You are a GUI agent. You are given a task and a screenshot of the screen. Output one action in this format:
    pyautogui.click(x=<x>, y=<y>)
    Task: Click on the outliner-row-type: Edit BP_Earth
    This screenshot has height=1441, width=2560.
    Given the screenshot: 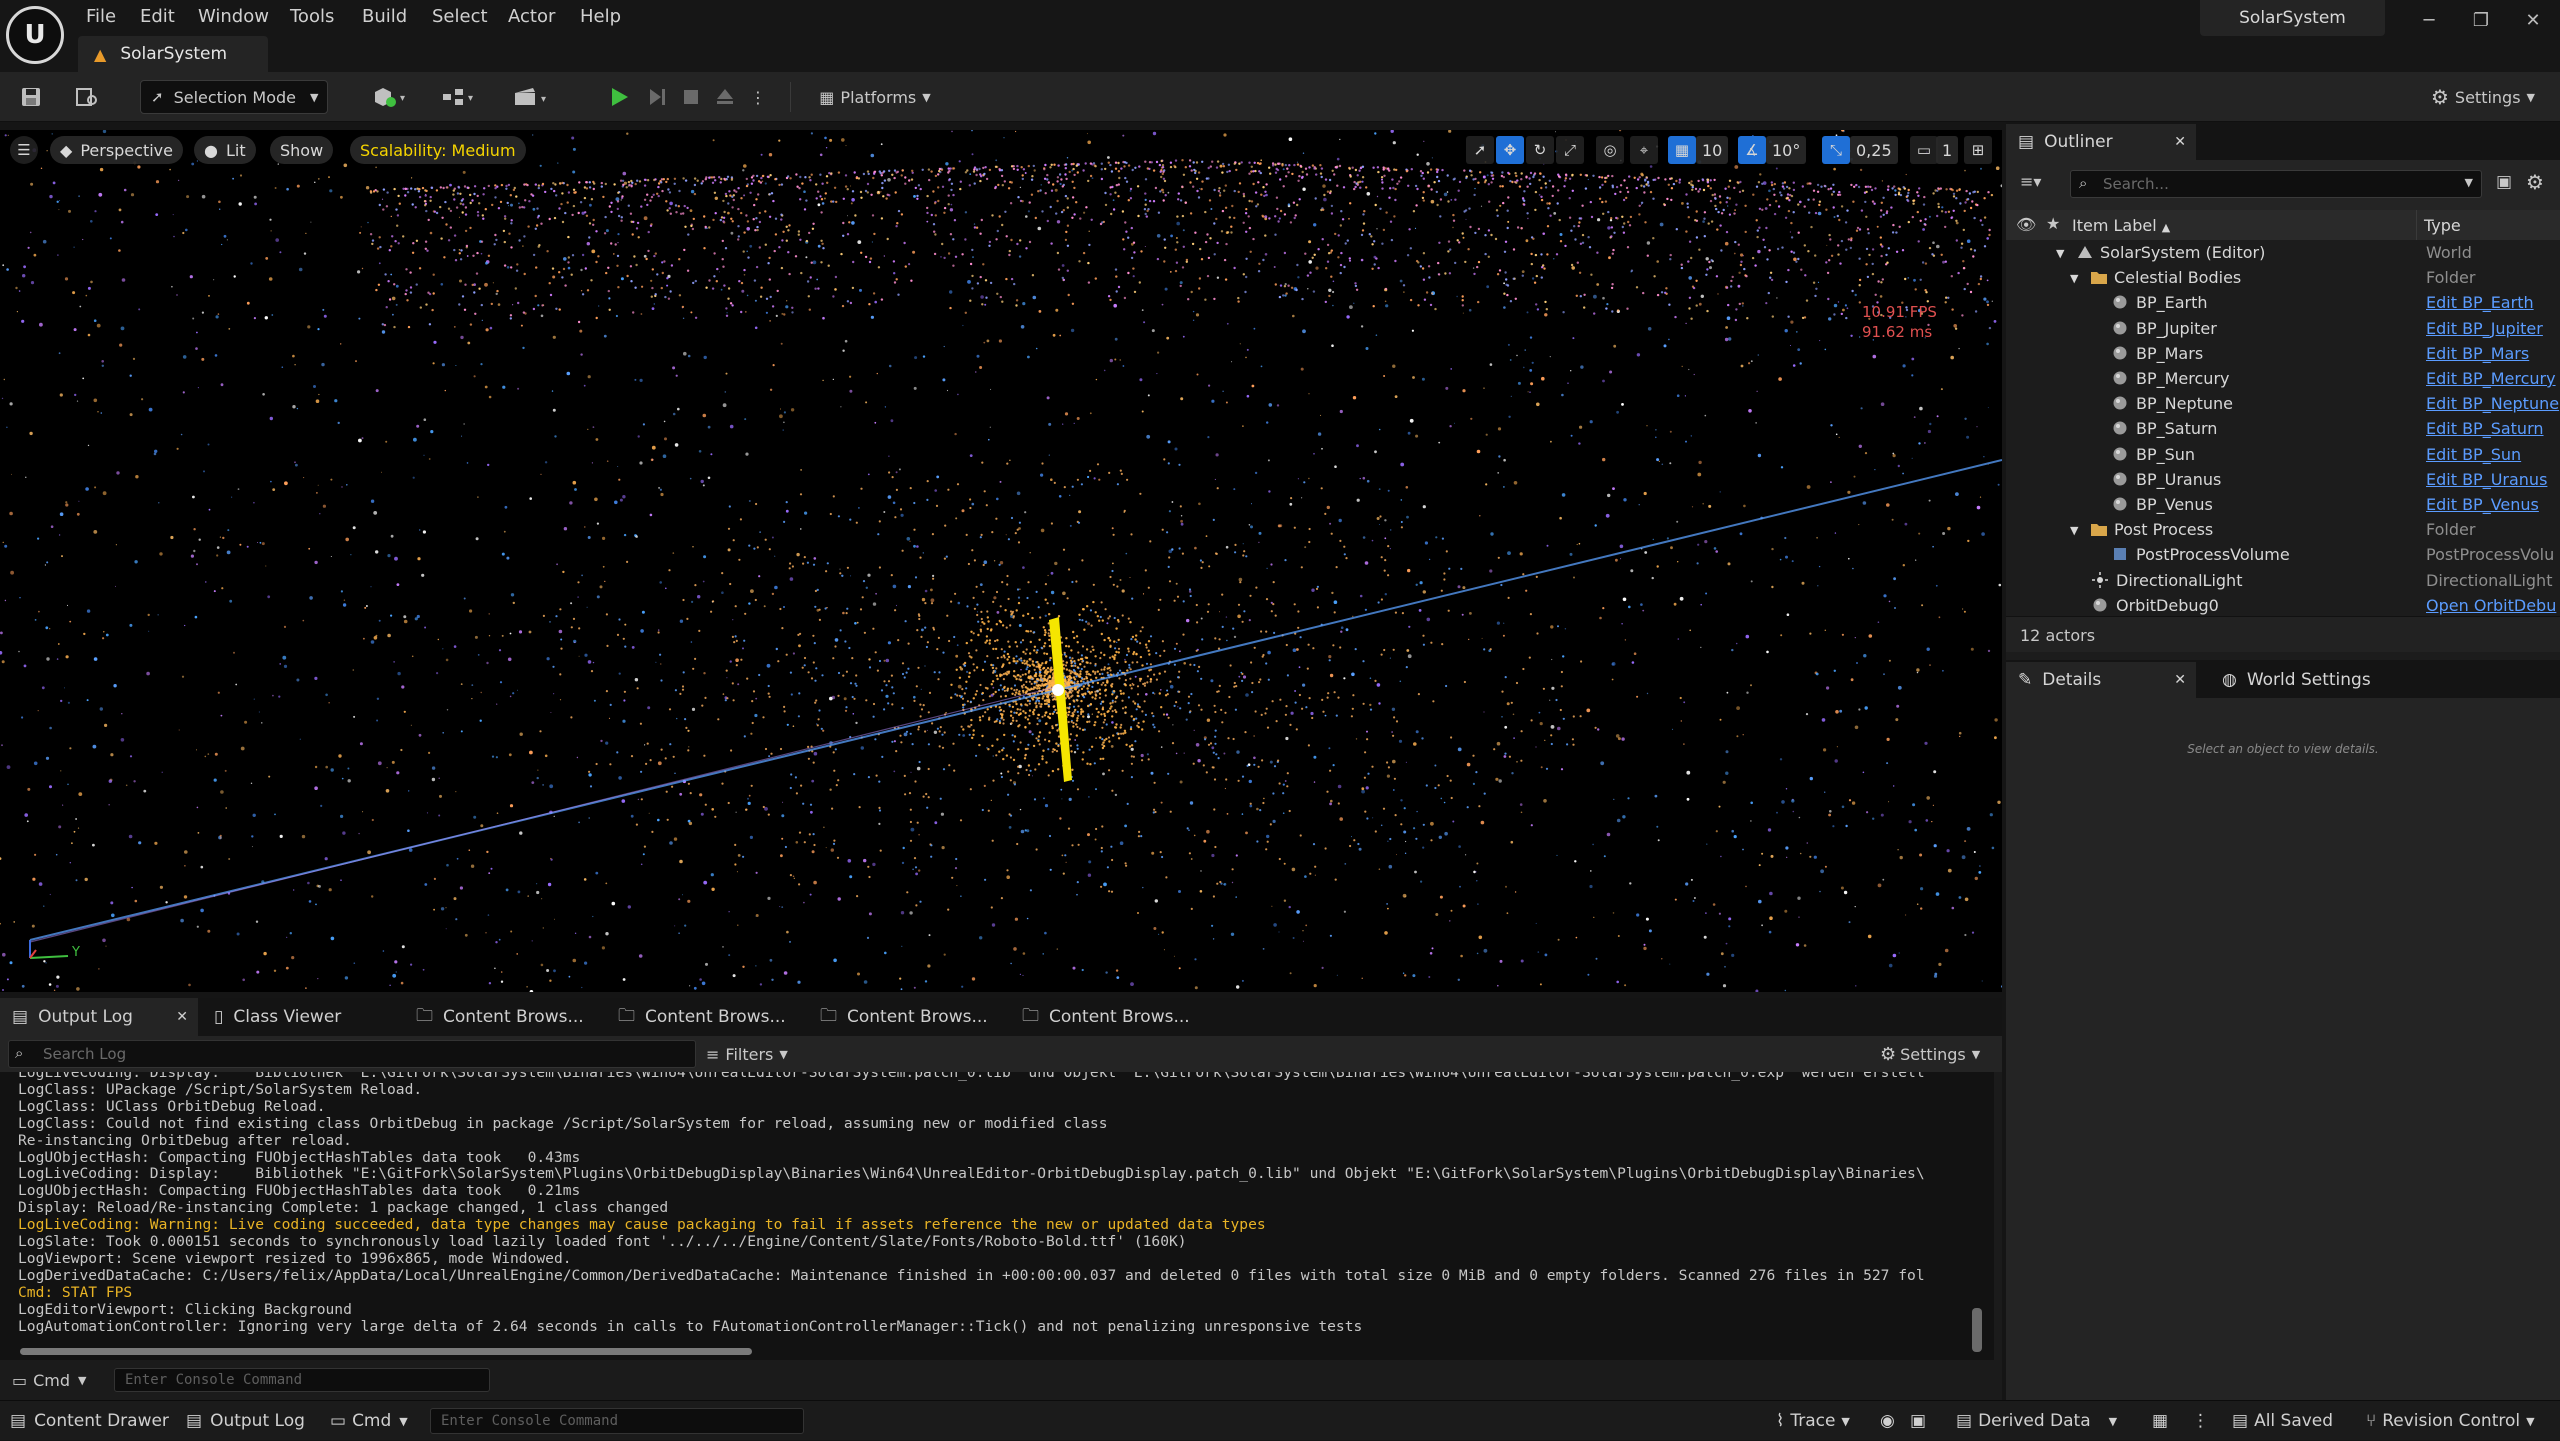 What is the action you would take?
    pyautogui.click(x=2493, y=302)
    